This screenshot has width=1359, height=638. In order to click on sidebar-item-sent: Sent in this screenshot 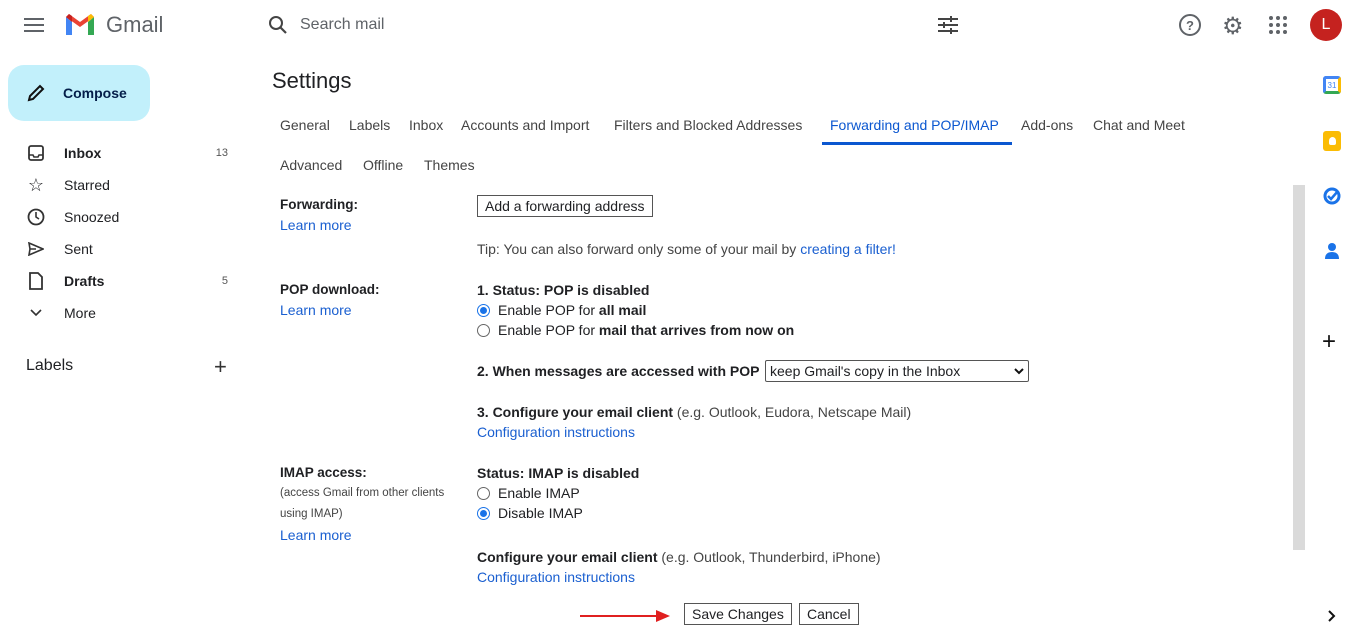, I will do `click(131, 249)`.